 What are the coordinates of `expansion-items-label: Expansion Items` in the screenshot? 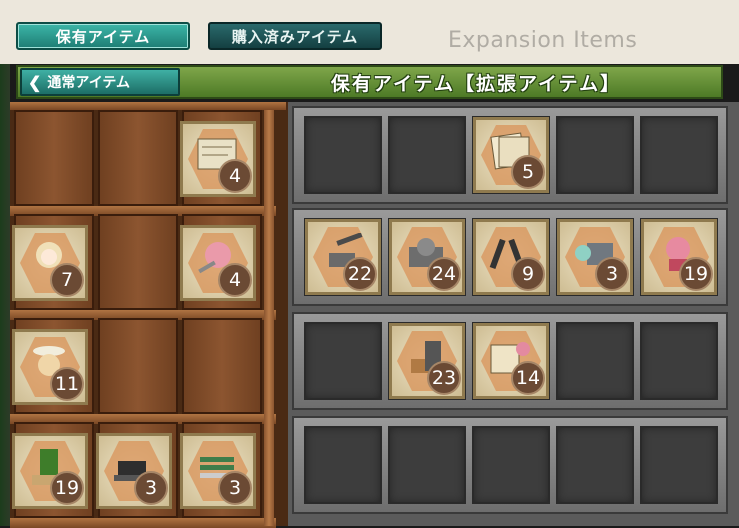 It's located at (543, 40).